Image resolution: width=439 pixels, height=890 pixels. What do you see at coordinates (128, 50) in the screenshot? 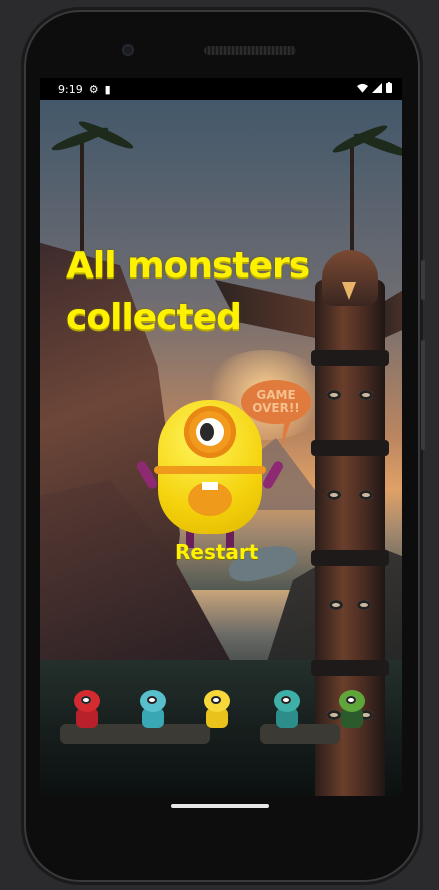
I see `front-camera` at bounding box center [128, 50].